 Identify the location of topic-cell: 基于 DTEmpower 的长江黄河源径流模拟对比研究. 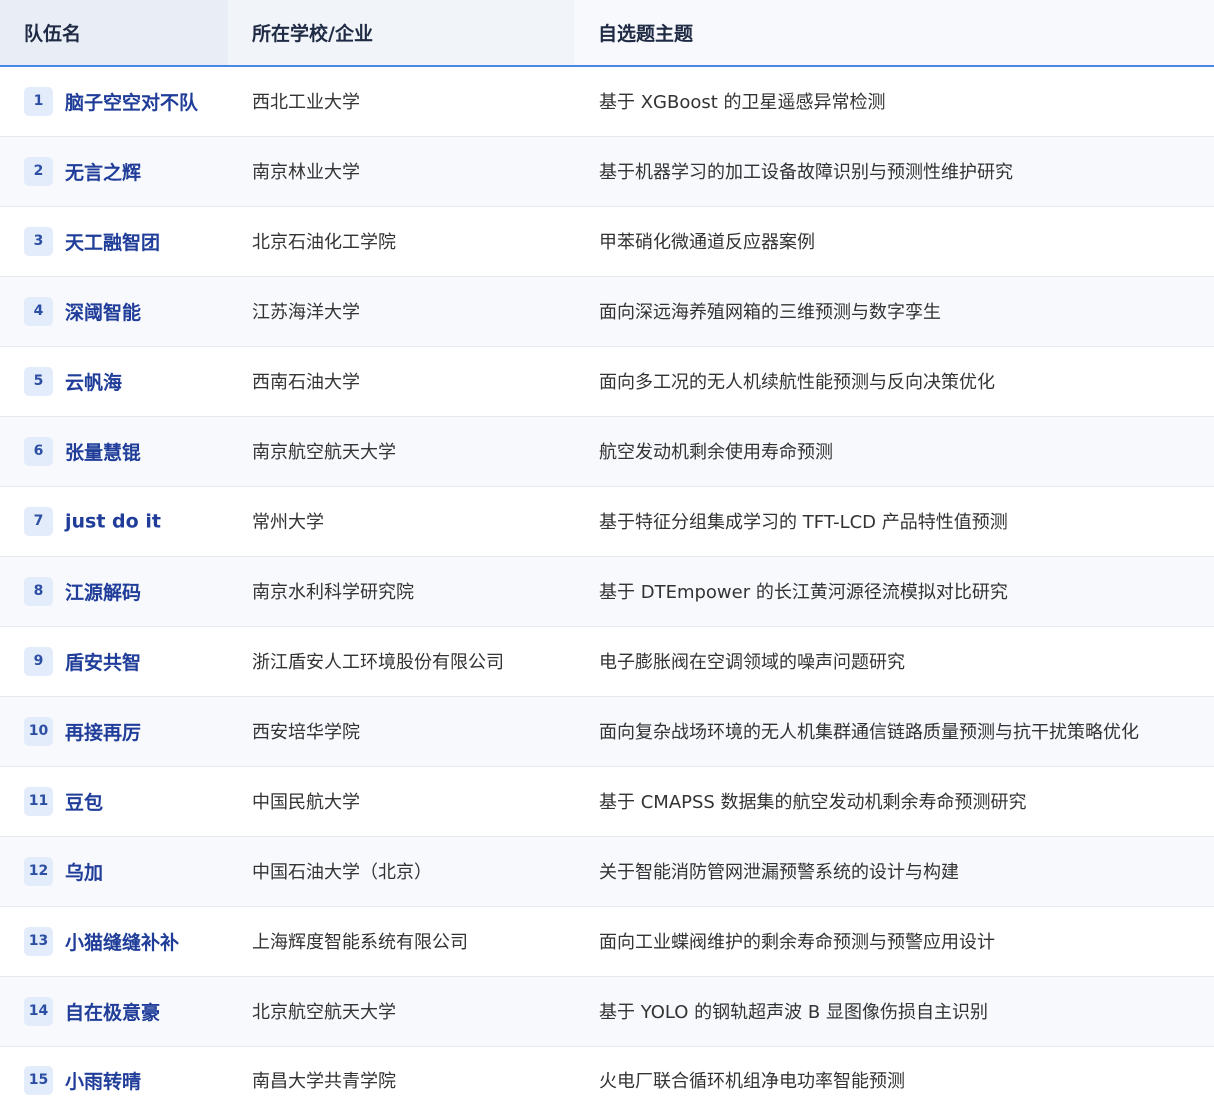
(803, 592).